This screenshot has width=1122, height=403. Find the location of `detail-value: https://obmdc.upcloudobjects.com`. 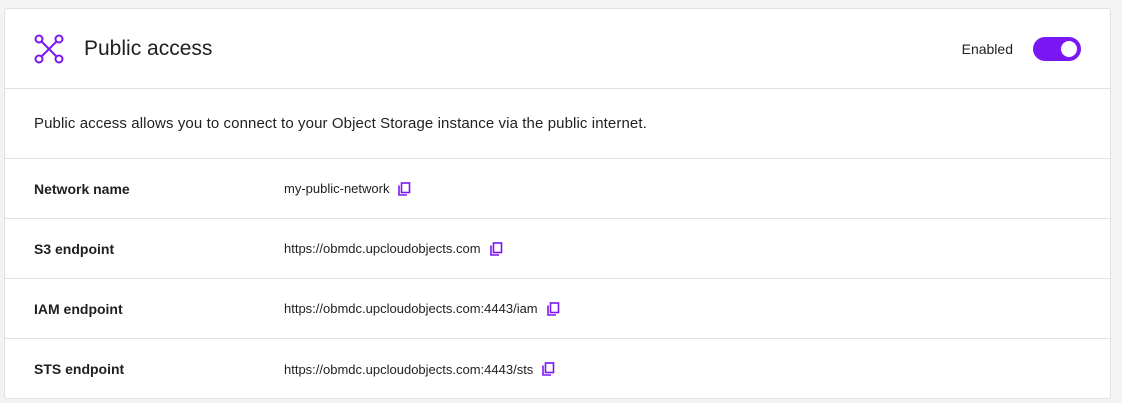

detail-value: https://obmdc.upcloudobjects.com is located at coordinates (382, 248).